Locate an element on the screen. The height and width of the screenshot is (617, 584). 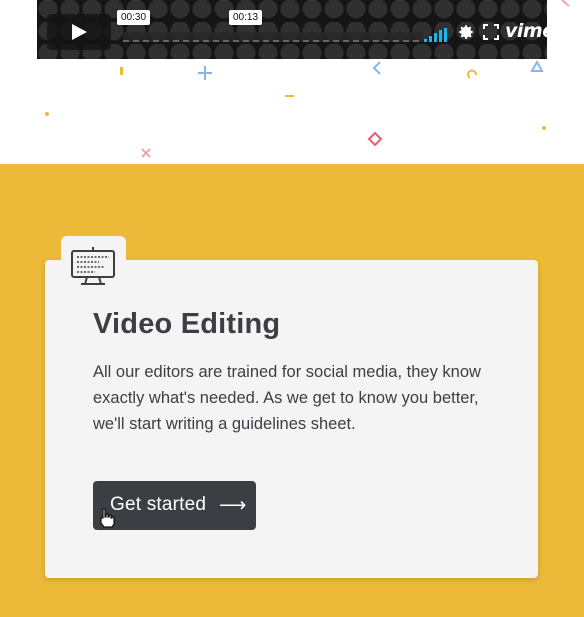
get-started-label: Get started is located at coordinates (158, 504).